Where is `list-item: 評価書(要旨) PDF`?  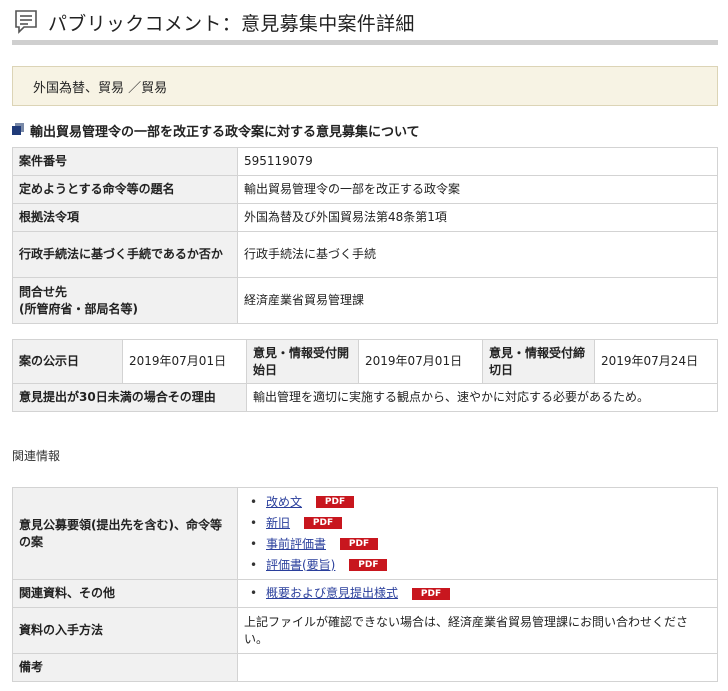
list-item: 評価書(要旨) PDF is located at coordinates (477, 565).